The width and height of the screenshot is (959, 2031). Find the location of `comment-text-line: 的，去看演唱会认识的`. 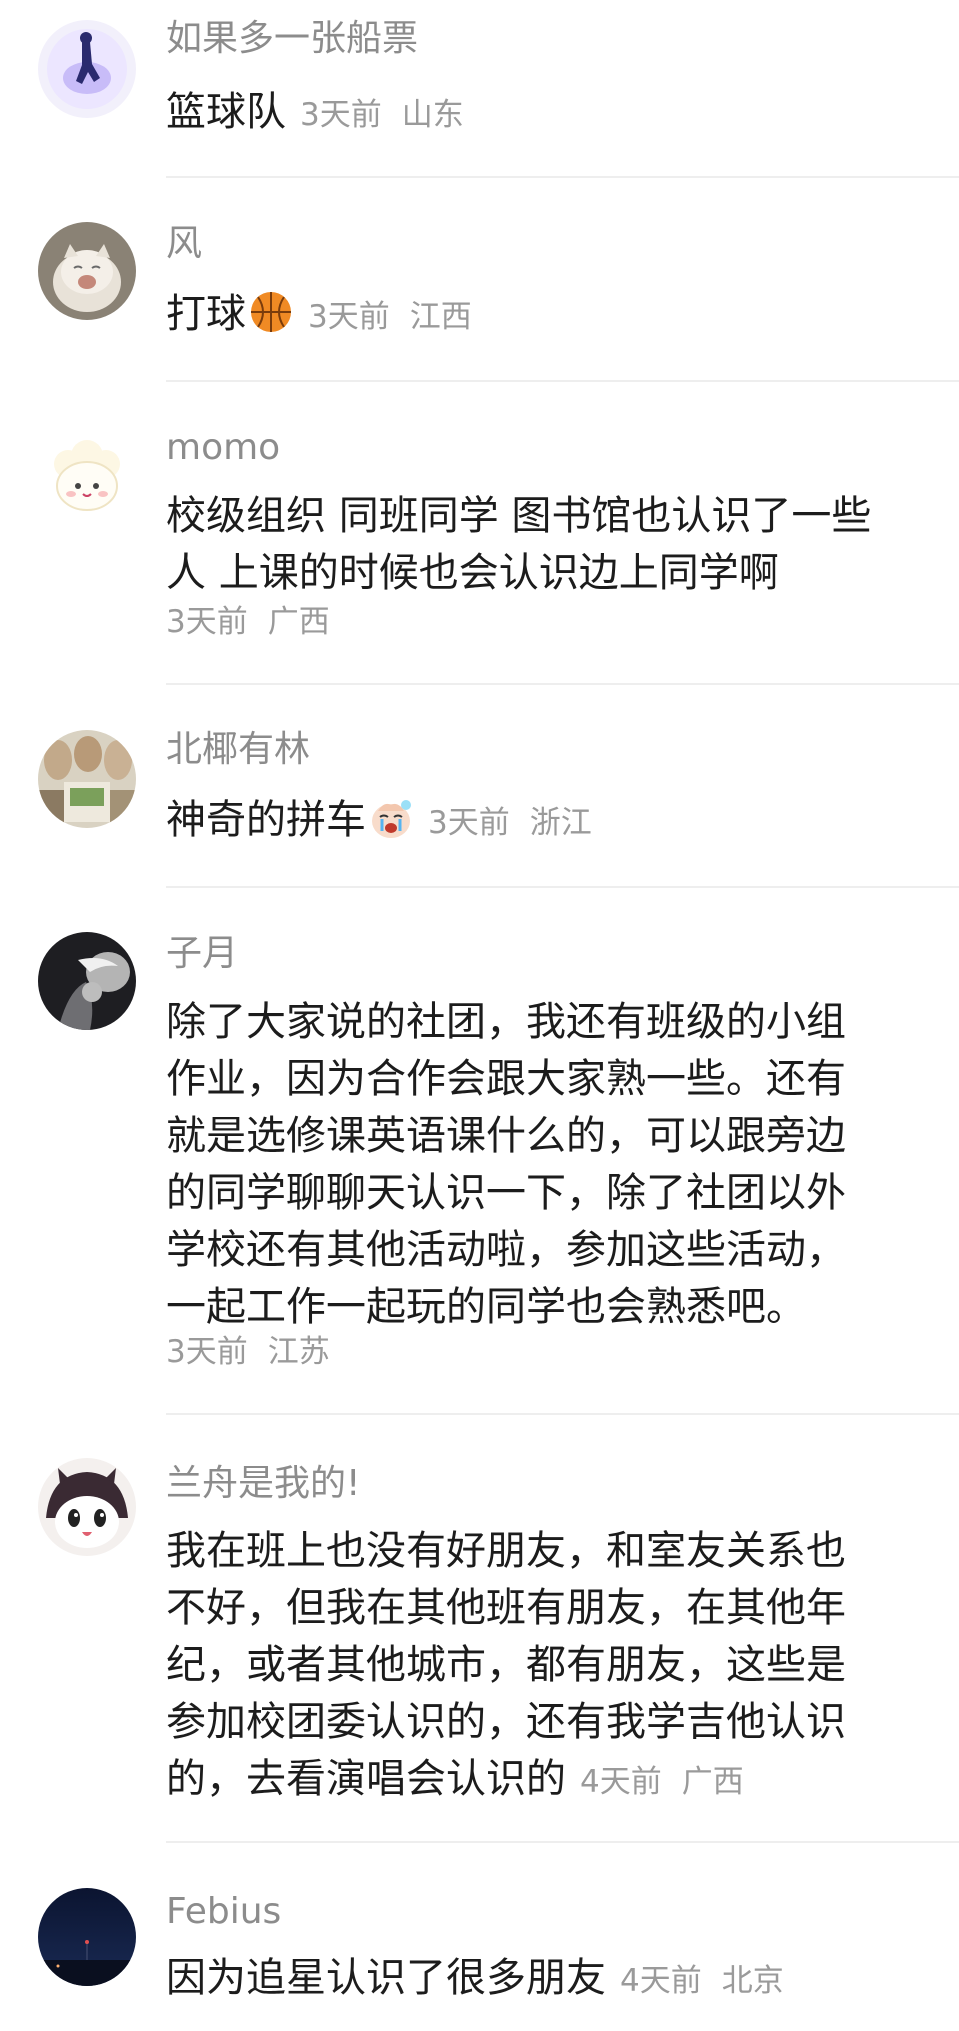

comment-text-line: 的，去看演唱会认识的 is located at coordinates (366, 1779).